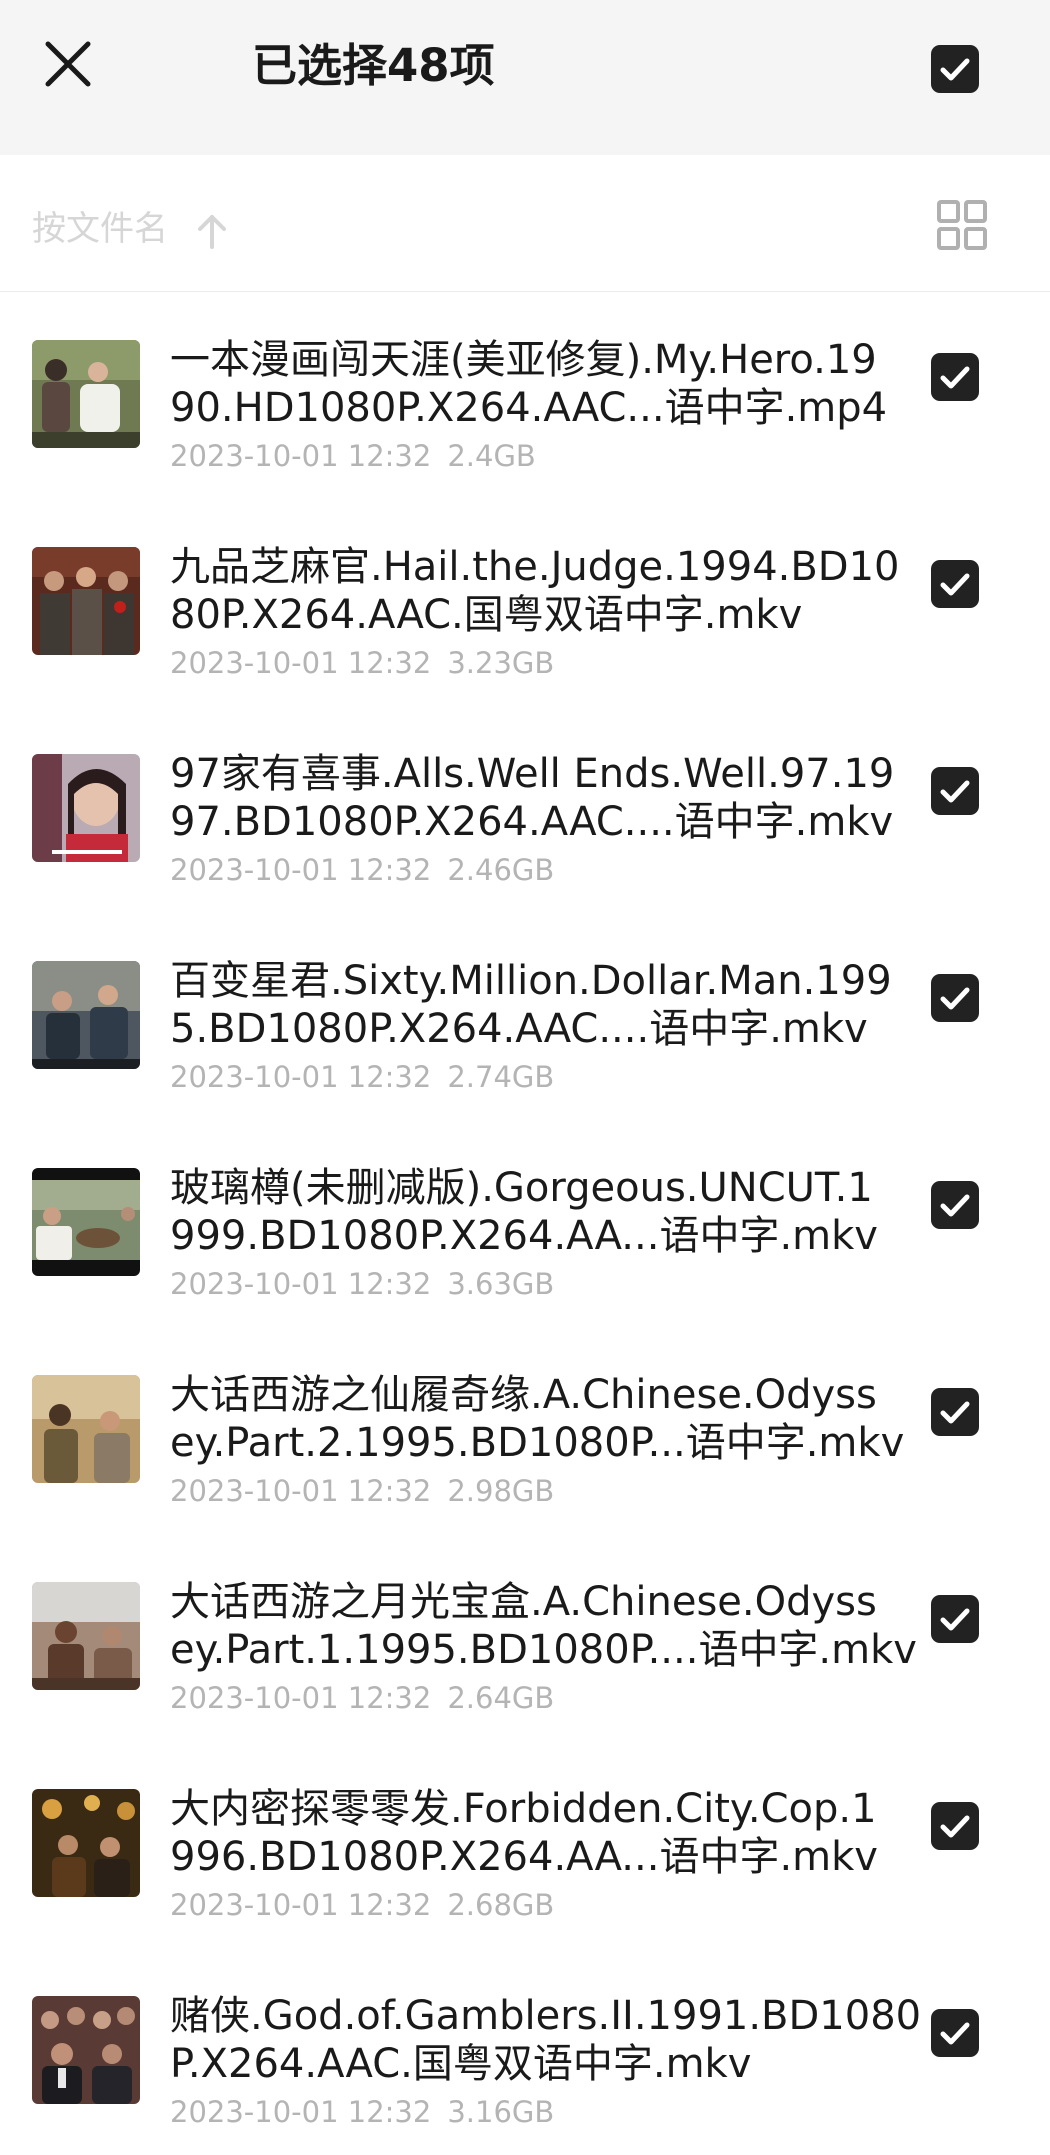 This screenshot has height=2155, width=1050. Describe the element at coordinates (525, 77) in the screenshot. I see `selection-header: 已选择48项` at that location.